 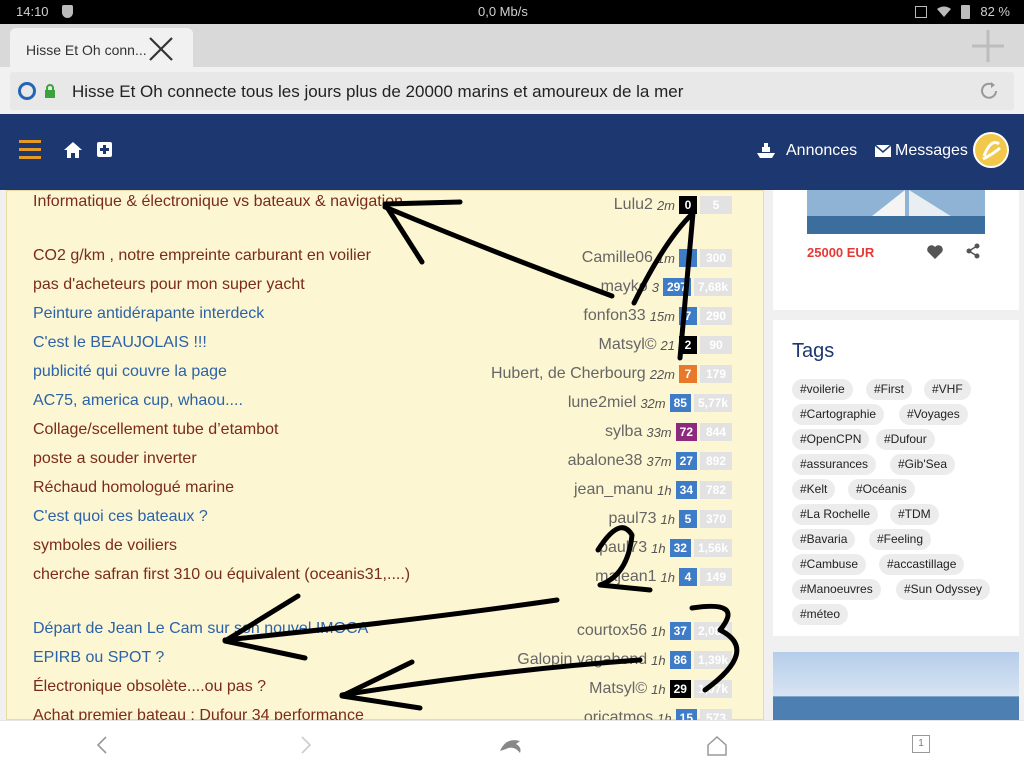 What do you see at coordinates (248, 657) in the screenshot?
I see `topic-link: EPIRB ou SPOT ?` at bounding box center [248, 657].